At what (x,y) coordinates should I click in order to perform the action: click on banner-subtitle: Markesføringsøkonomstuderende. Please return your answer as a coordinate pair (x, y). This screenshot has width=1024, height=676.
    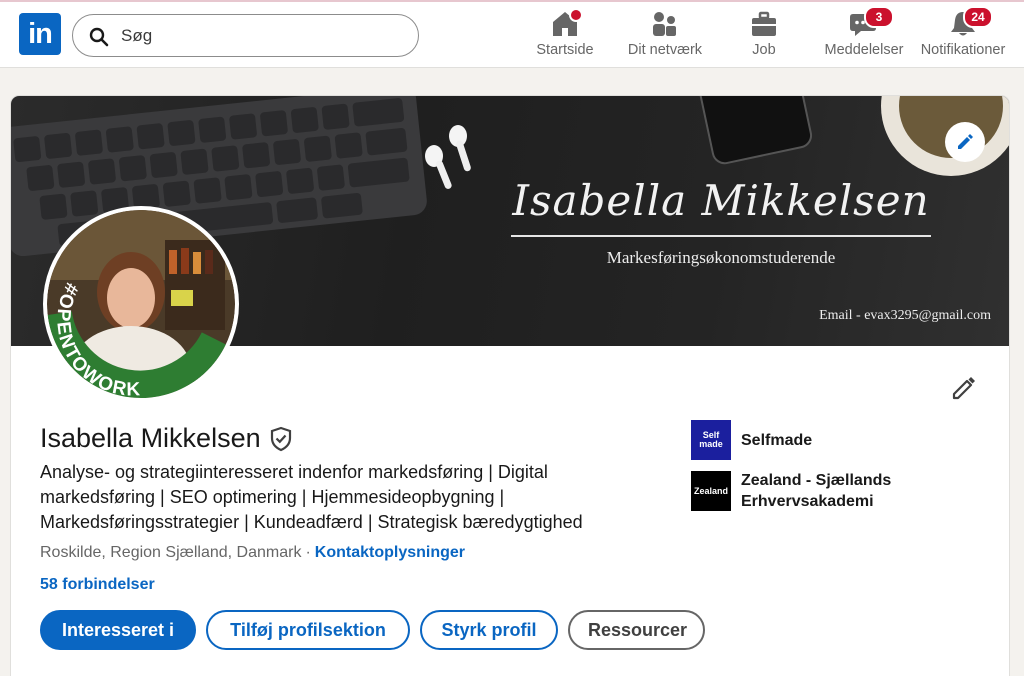
    Looking at the image, I should click on (721, 257).